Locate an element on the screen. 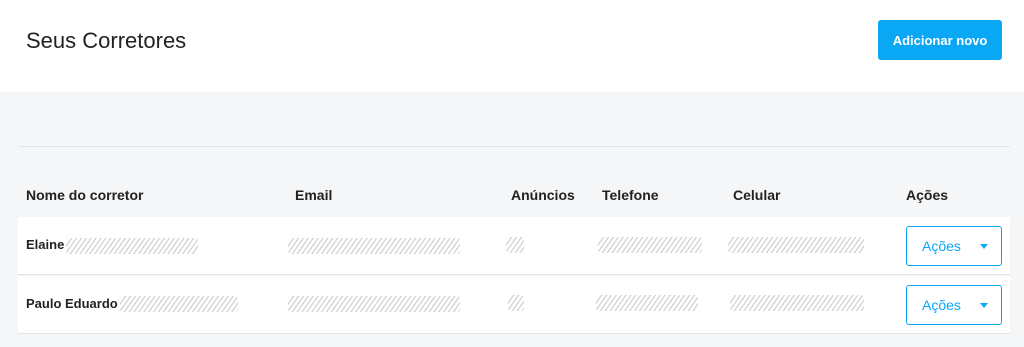 This screenshot has width=1024, height=347. broker-name: Elaine is located at coordinates (45, 244).